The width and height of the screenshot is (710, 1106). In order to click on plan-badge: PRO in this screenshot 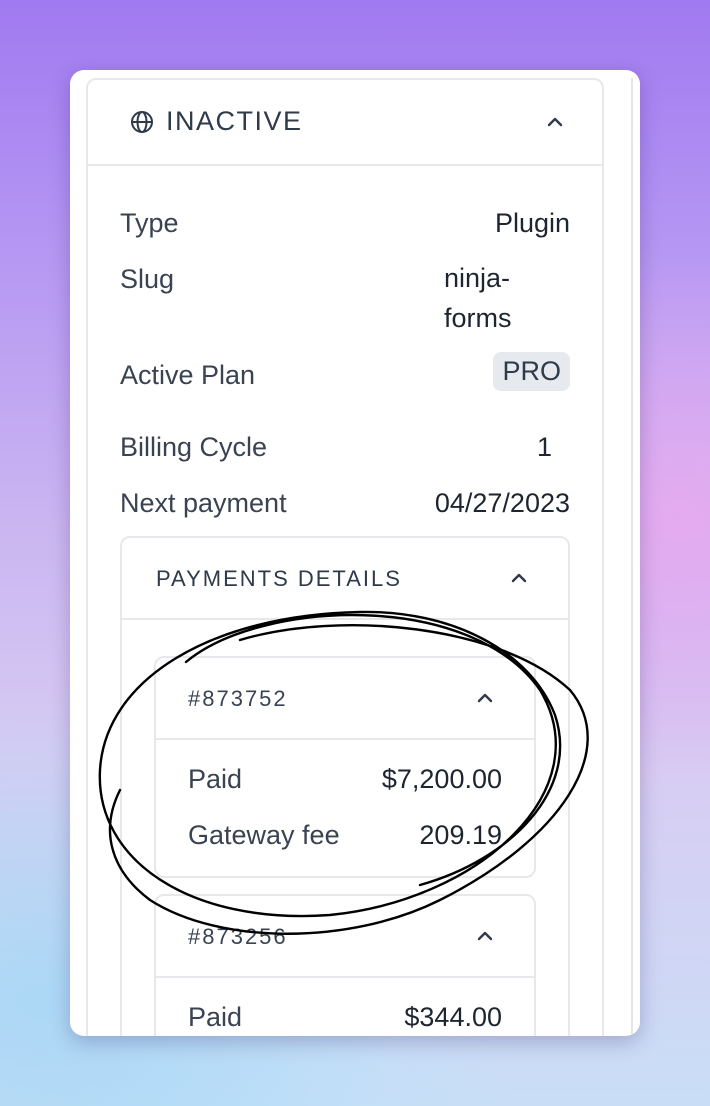, I will do `click(531, 371)`.